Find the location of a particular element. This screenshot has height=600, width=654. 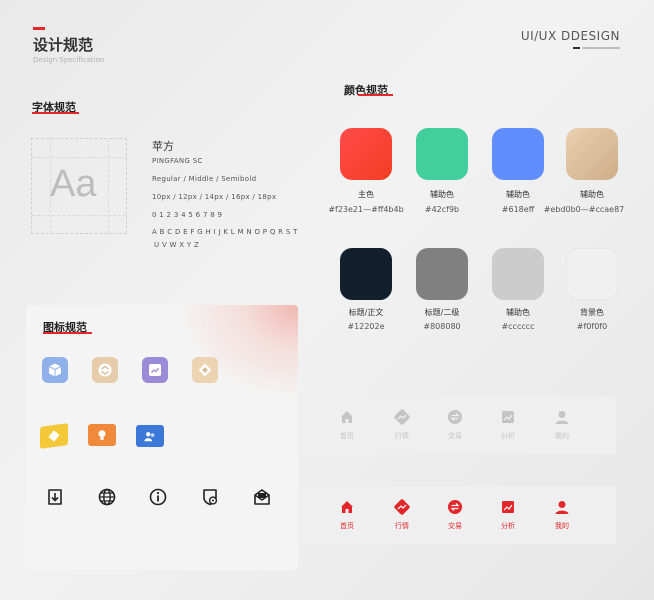

page-title: 设计规范 is located at coordinates (63, 45).